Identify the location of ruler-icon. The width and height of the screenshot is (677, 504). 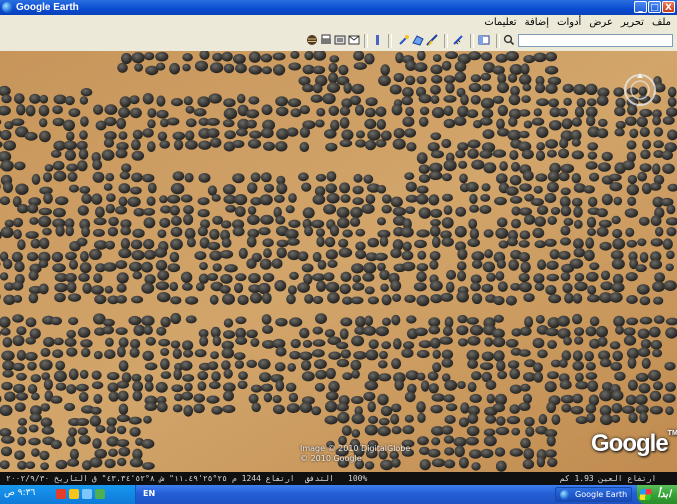
(458, 40).